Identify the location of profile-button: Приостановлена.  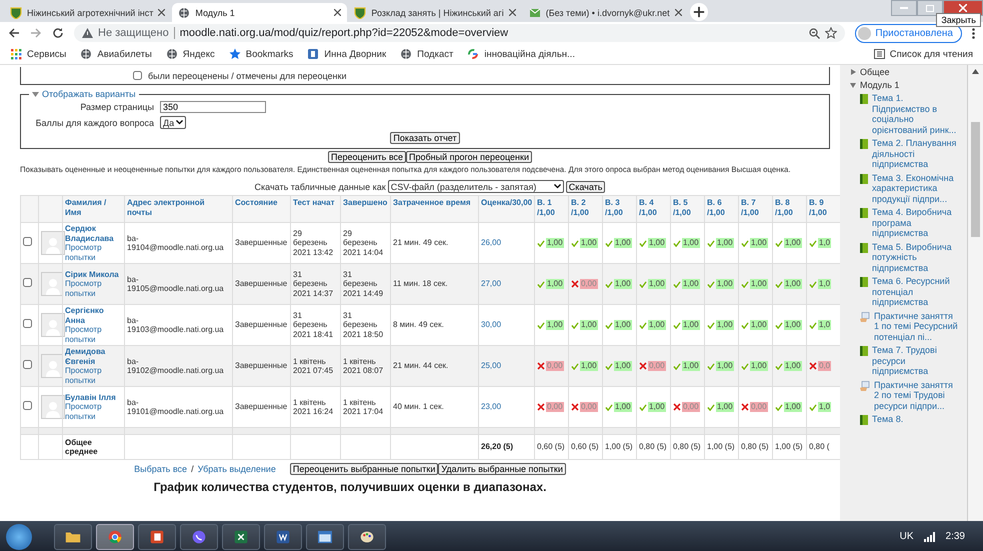
(908, 33).